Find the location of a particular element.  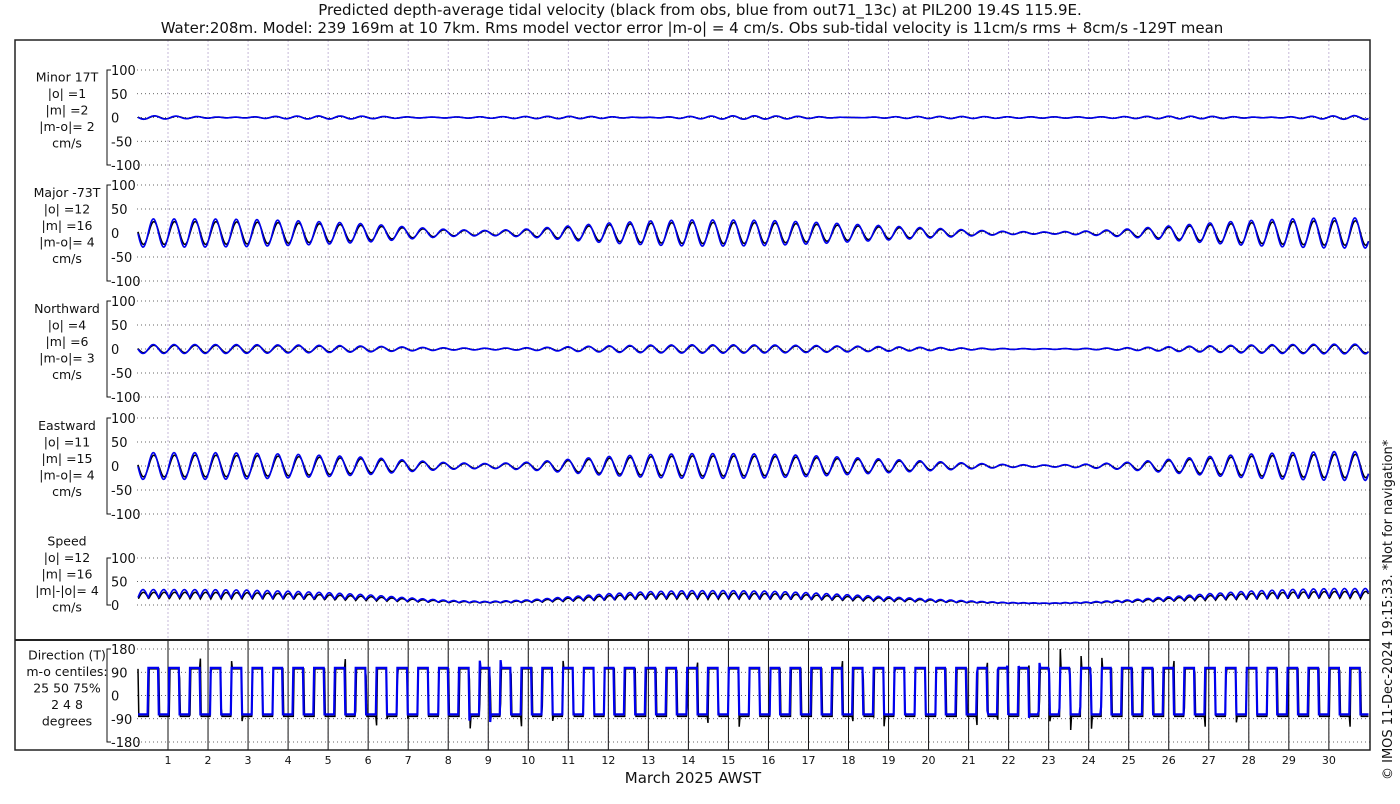

x-tick-label: 3 is located at coordinates (248, 760).